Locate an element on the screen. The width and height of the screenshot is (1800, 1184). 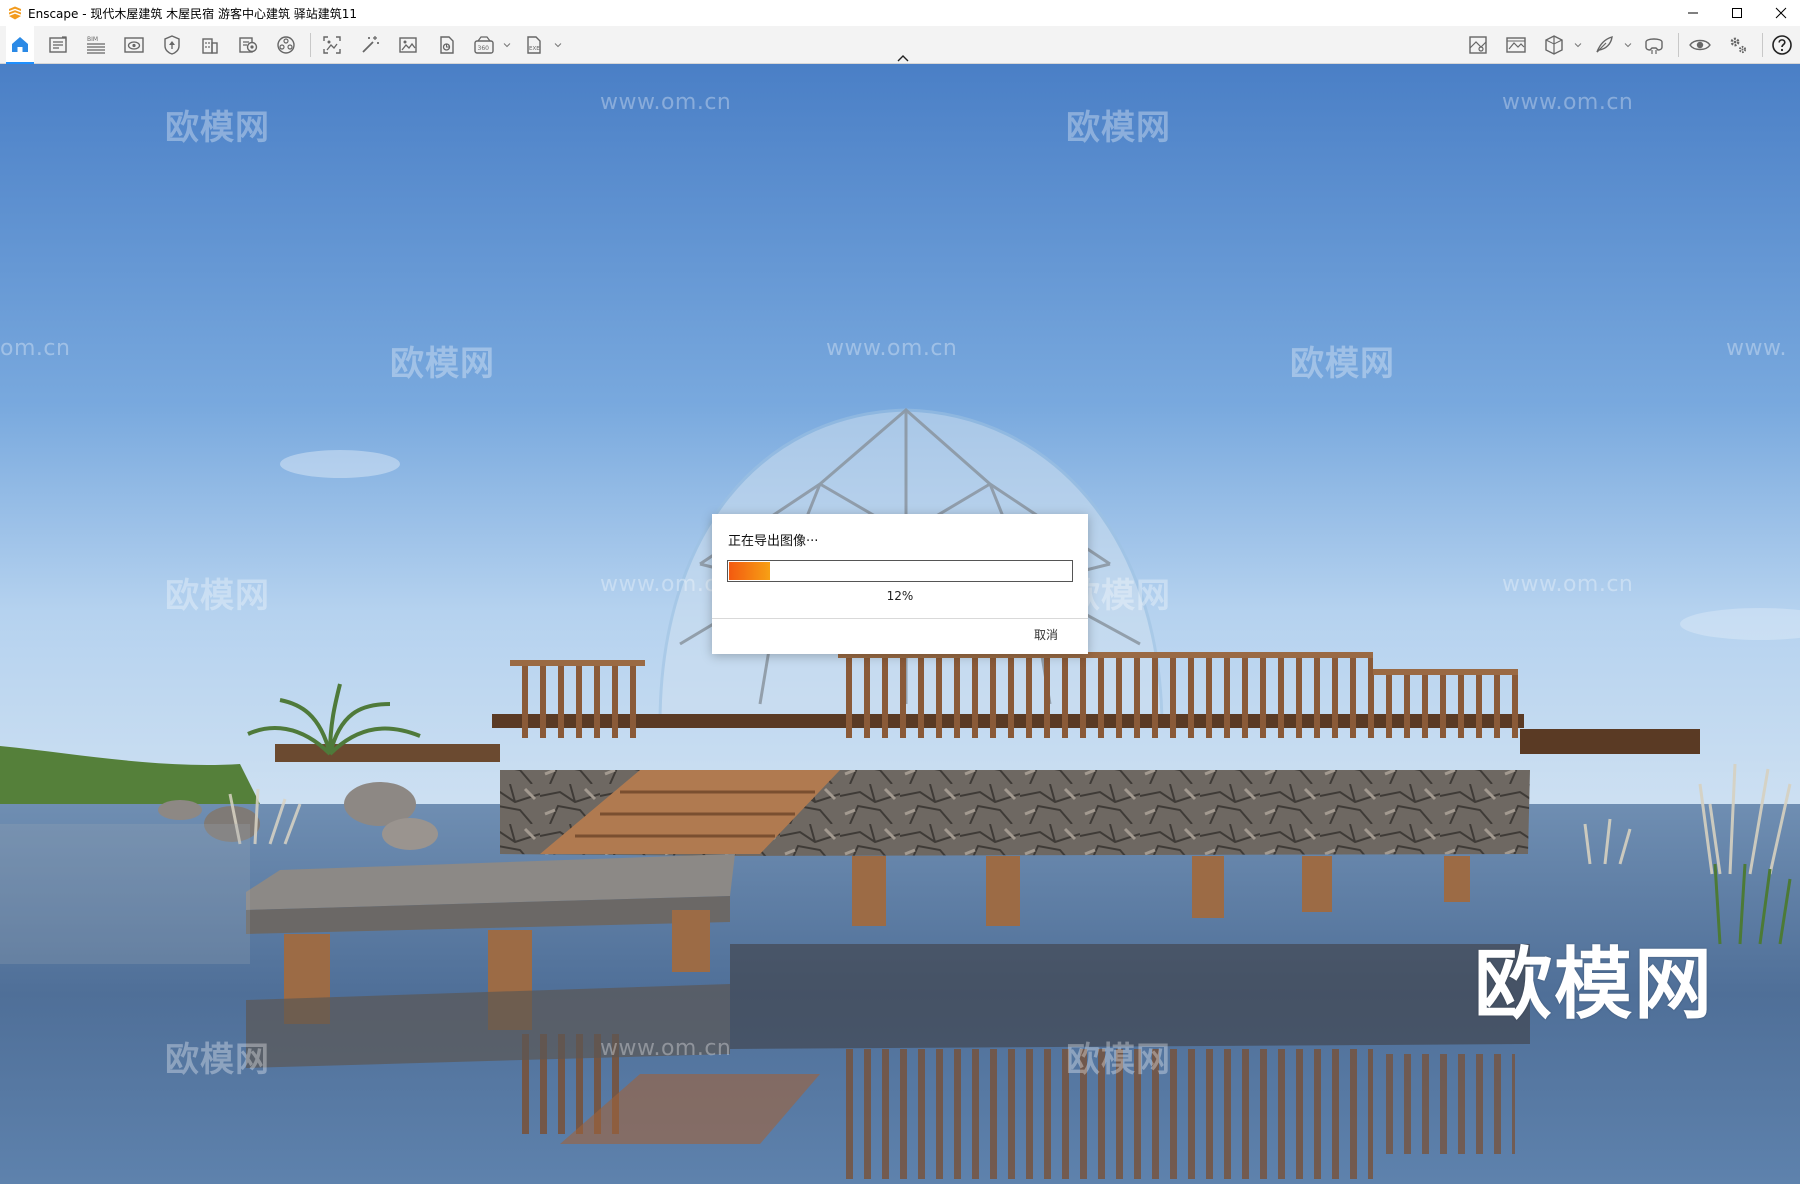
close-button is located at coordinates (1779, 13).